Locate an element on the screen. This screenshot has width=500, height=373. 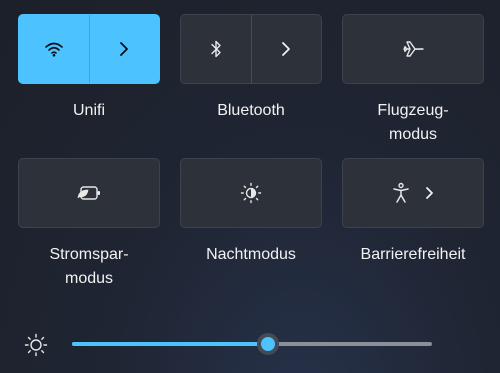
label-line: Bluetooth is located at coordinates (251, 110).